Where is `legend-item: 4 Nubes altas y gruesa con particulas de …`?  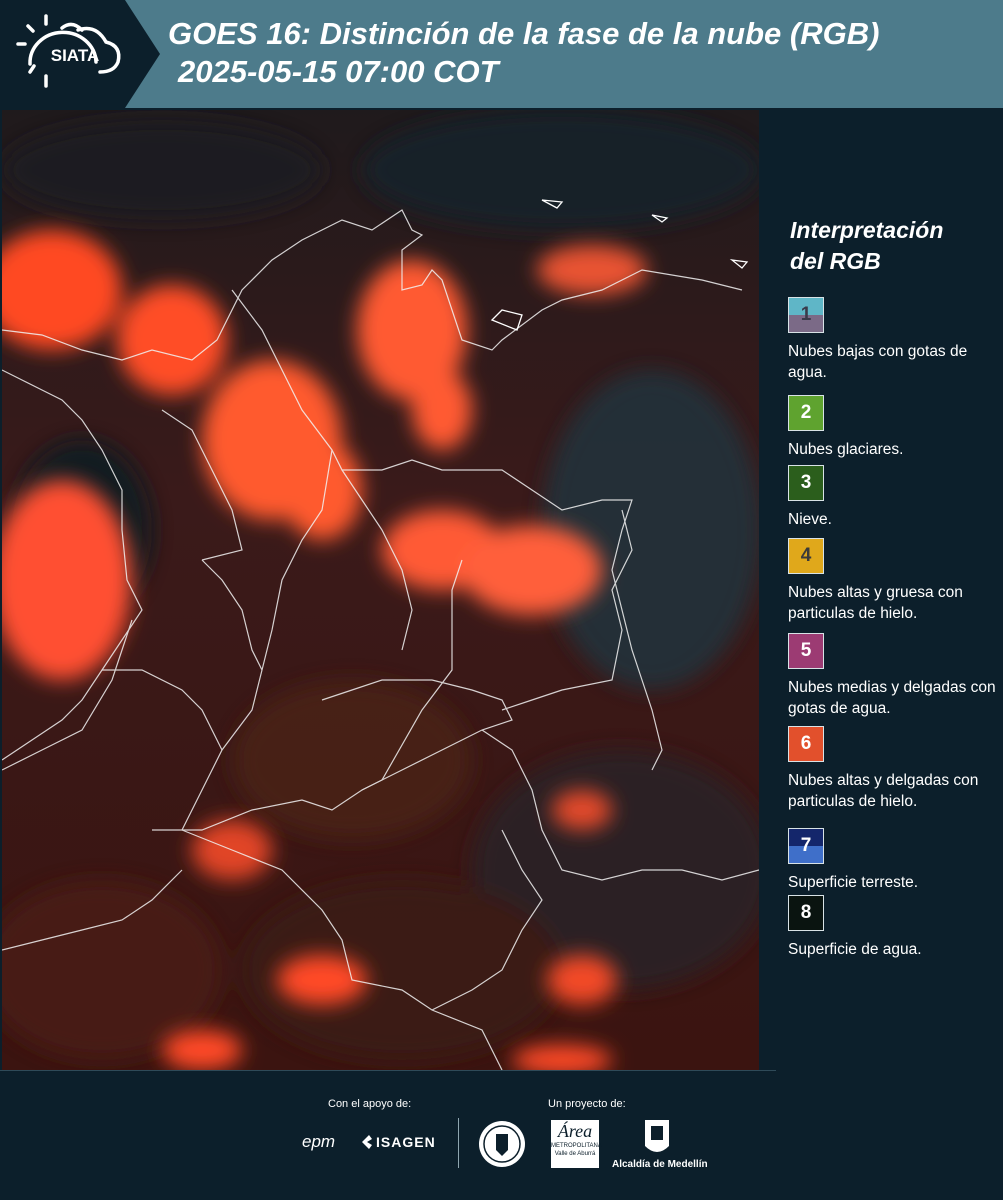
legend-item: 4 Nubes altas y gruesa con particulas de … is located at coordinates (895, 581).